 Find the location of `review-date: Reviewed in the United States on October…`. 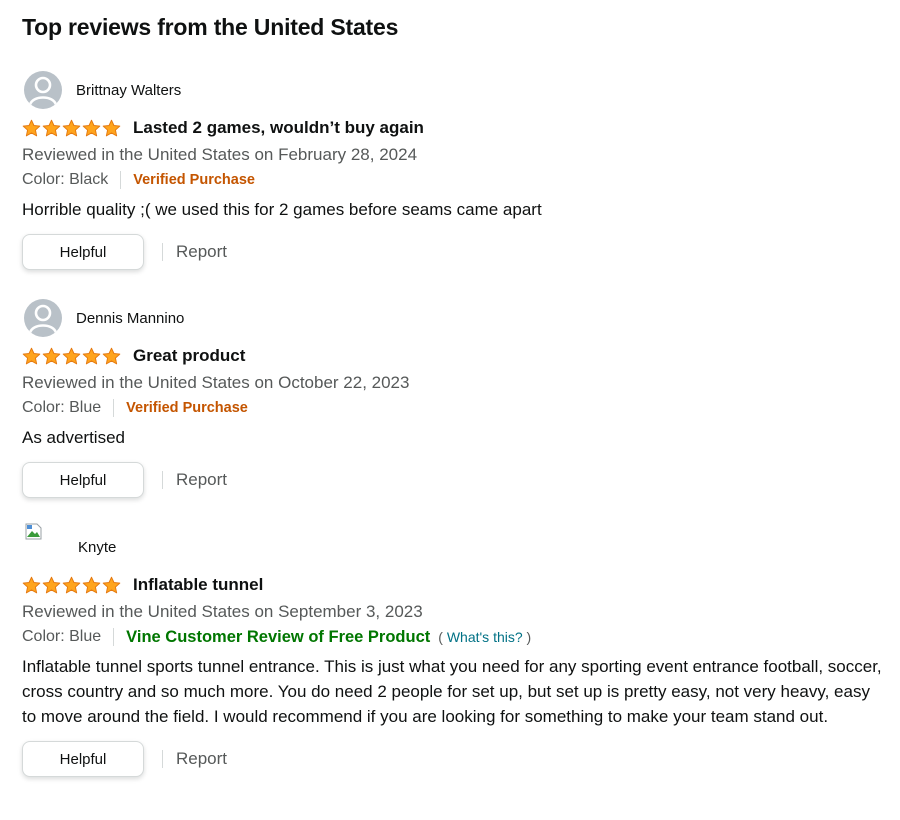

review-date: Reviewed in the United States on October… is located at coordinates (216, 382).